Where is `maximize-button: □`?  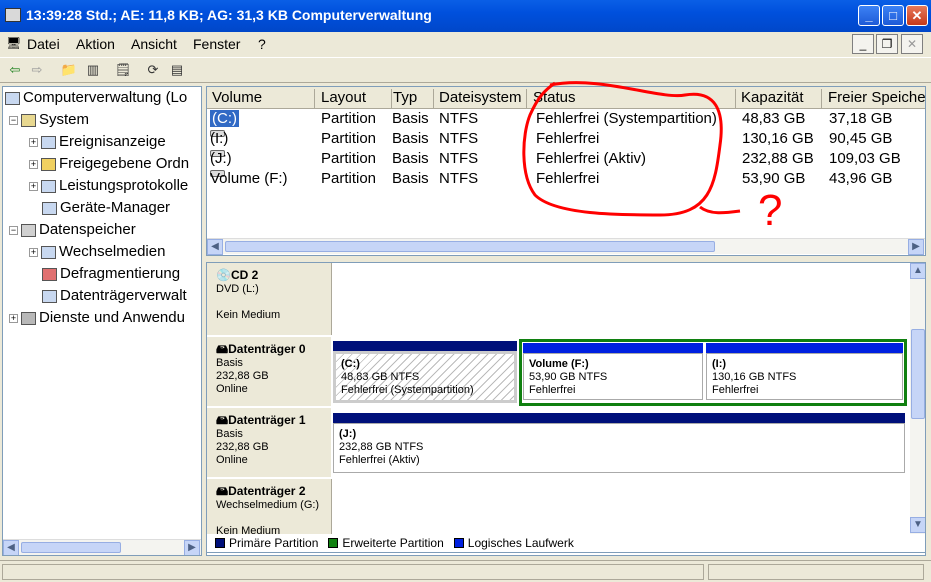
maximize-button: □ is located at coordinates (893, 15).